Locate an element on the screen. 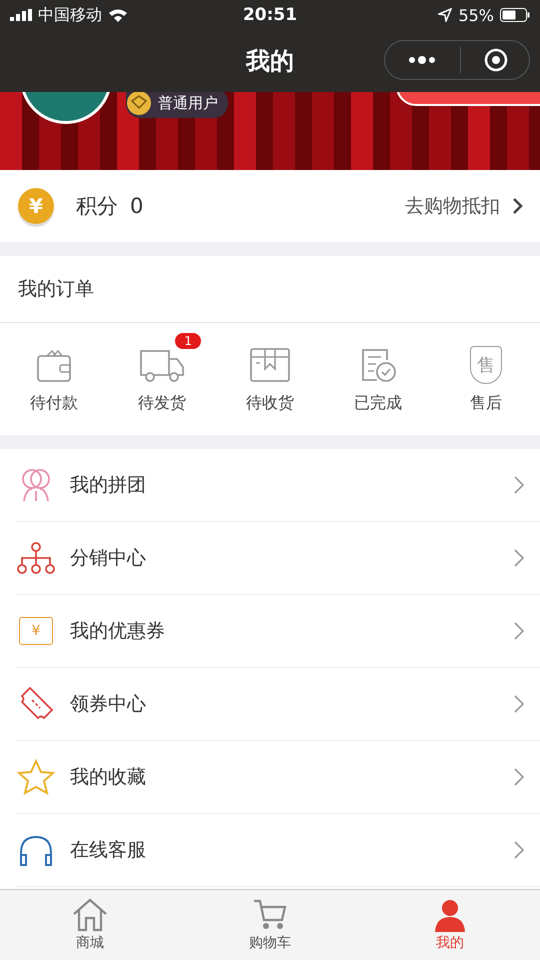  menu-item: 我的收藏 is located at coordinates (278, 777).